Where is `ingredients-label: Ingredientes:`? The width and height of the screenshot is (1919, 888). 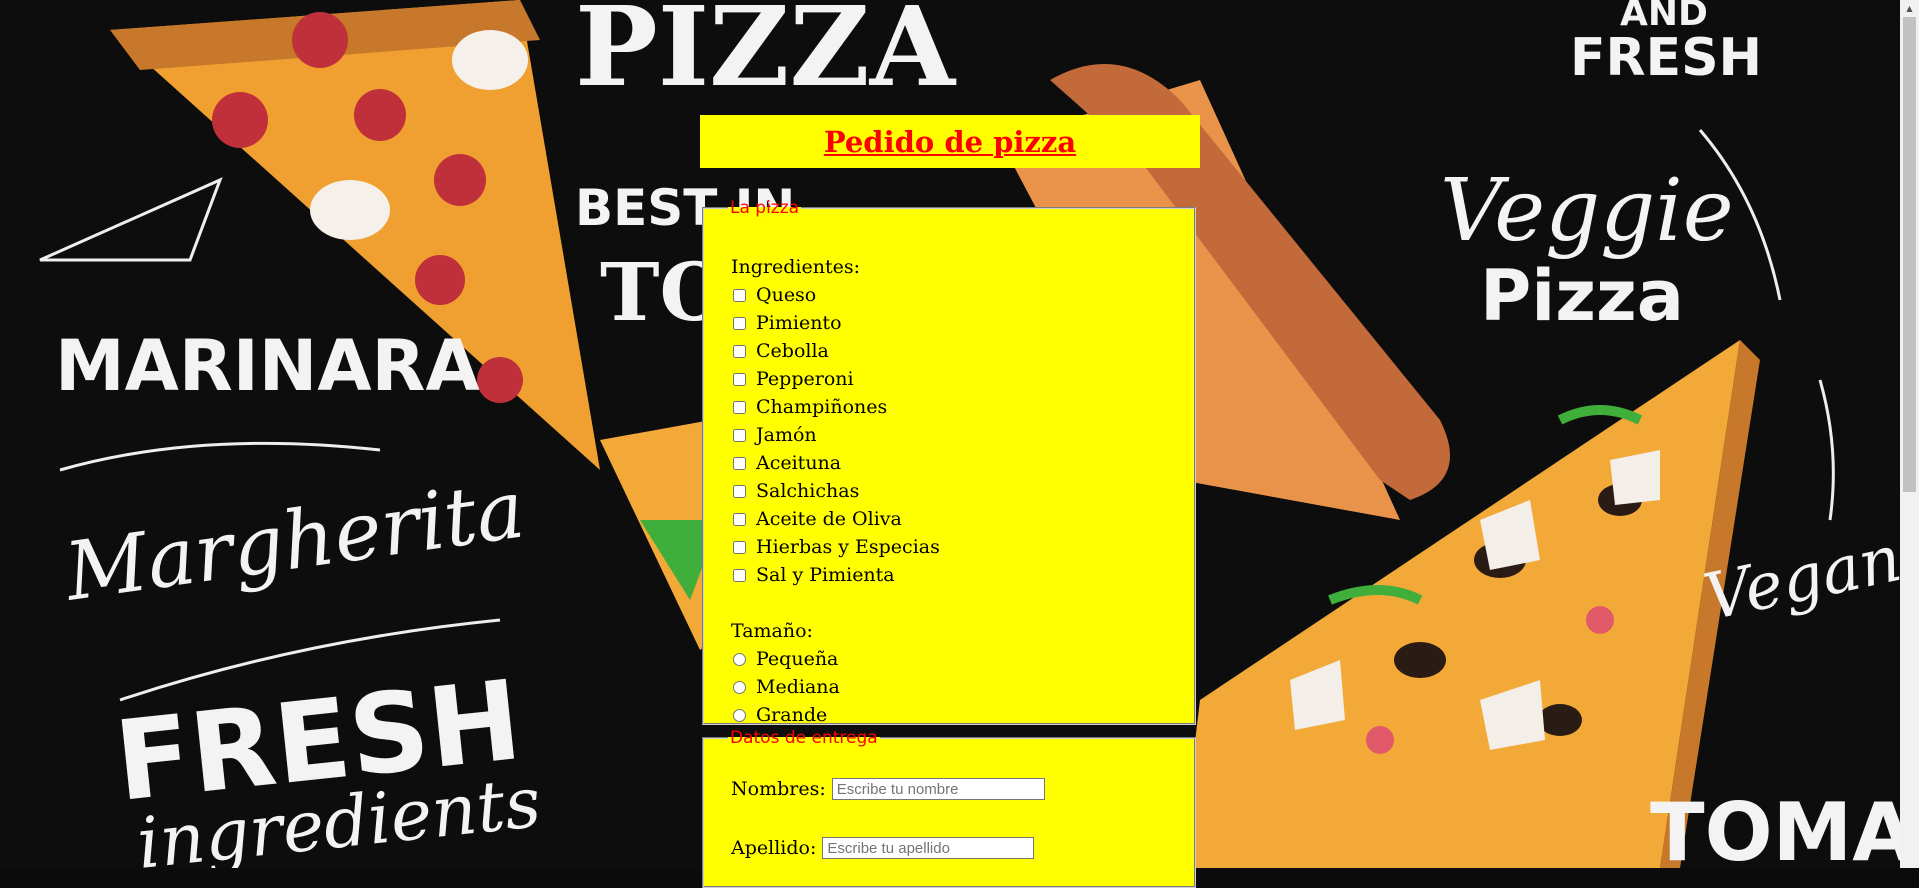
ingredients-label: Ingredientes: is located at coordinates (795, 267).